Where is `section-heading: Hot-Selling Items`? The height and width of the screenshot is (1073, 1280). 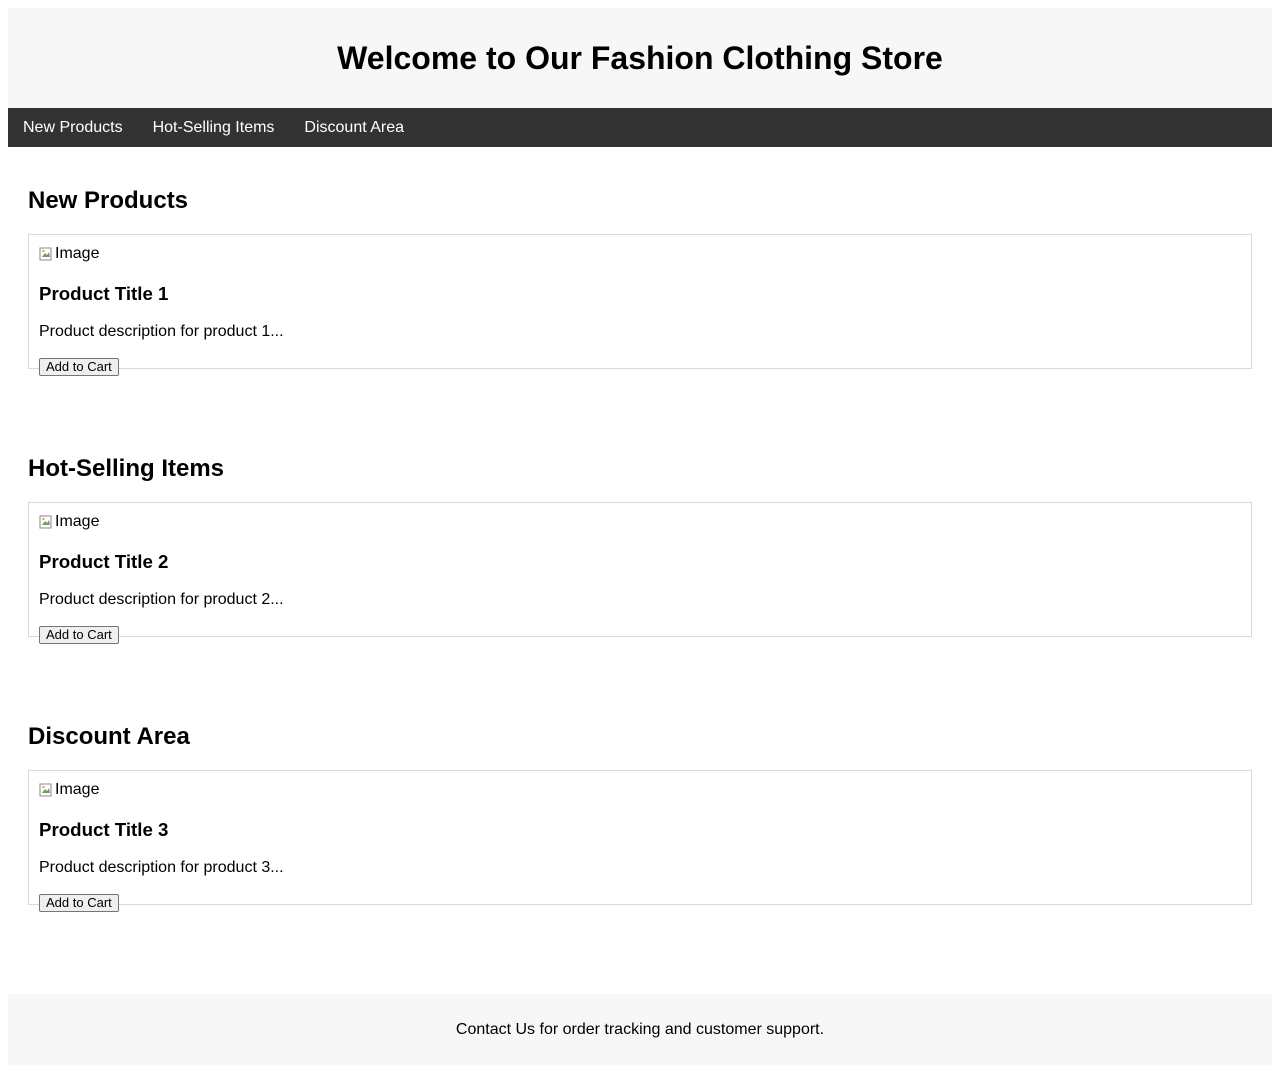 section-heading: Hot-Selling Items is located at coordinates (126, 468).